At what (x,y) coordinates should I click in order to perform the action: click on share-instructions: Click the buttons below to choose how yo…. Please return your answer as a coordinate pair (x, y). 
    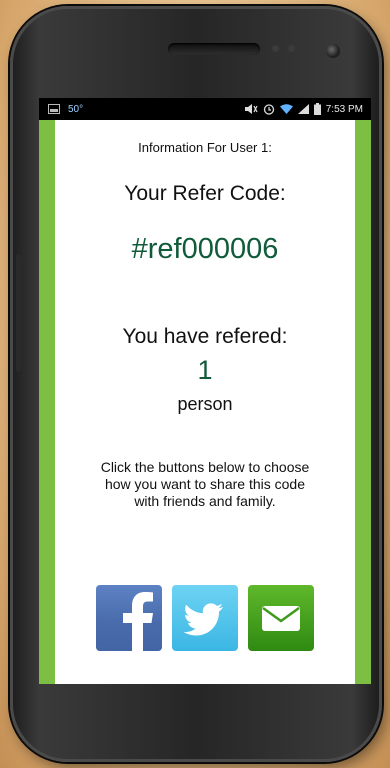
    Looking at the image, I should click on (205, 484).